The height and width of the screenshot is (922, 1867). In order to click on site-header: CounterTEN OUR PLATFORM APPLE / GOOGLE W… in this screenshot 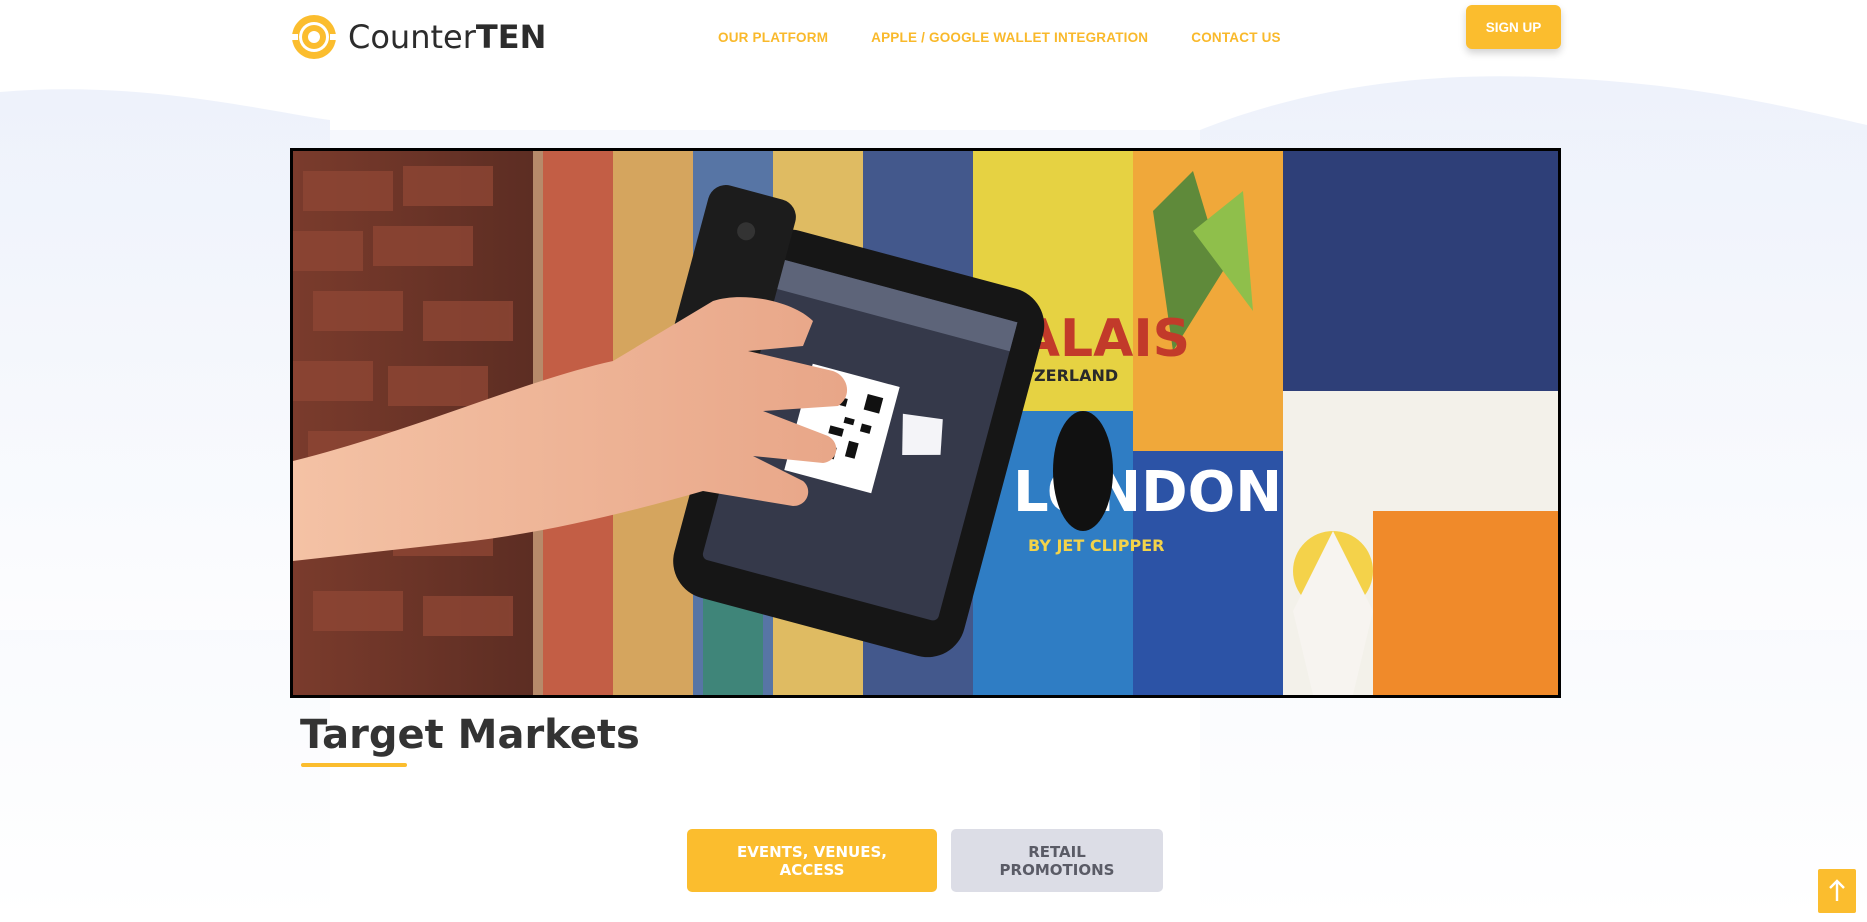, I will do `click(933, 40)`.